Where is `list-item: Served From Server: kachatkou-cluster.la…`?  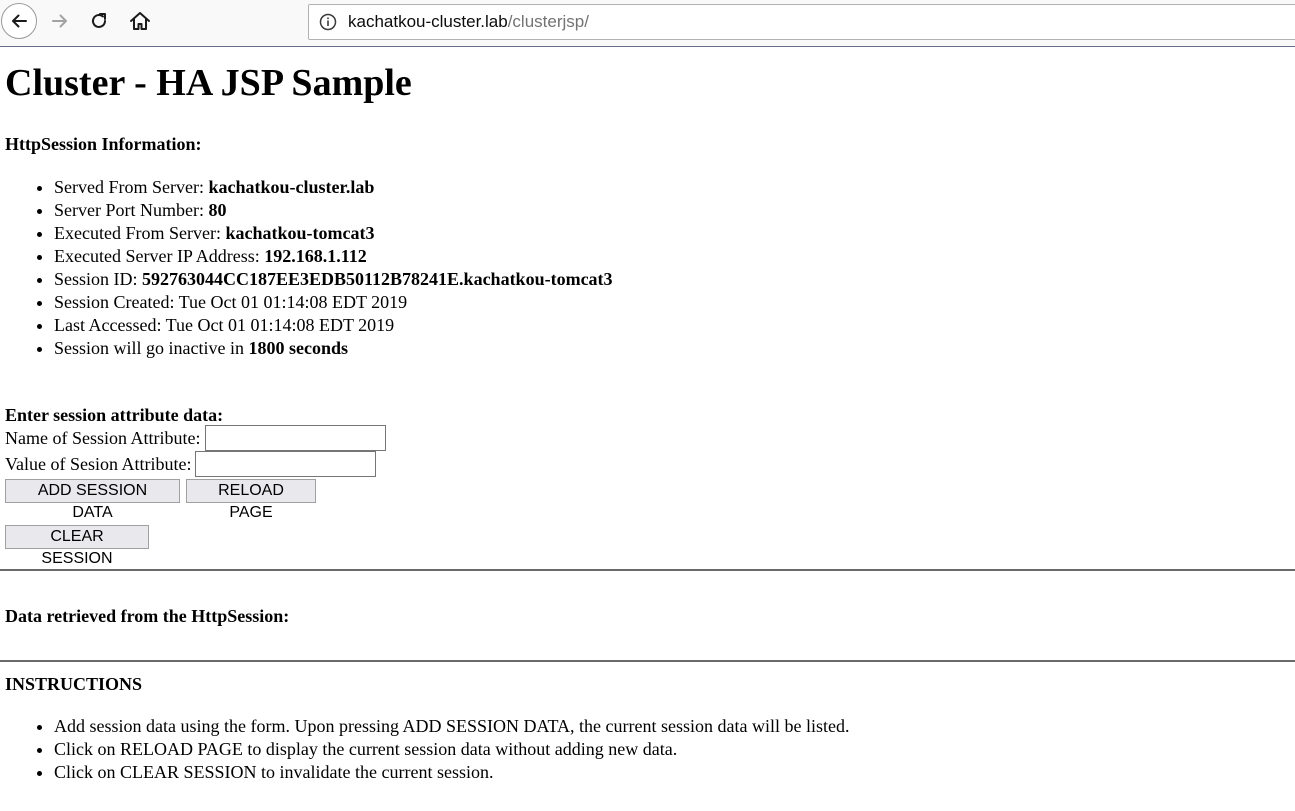 list-item: Served From Server: kachatkou-cluster.la… is located at coordinates (333, 187).